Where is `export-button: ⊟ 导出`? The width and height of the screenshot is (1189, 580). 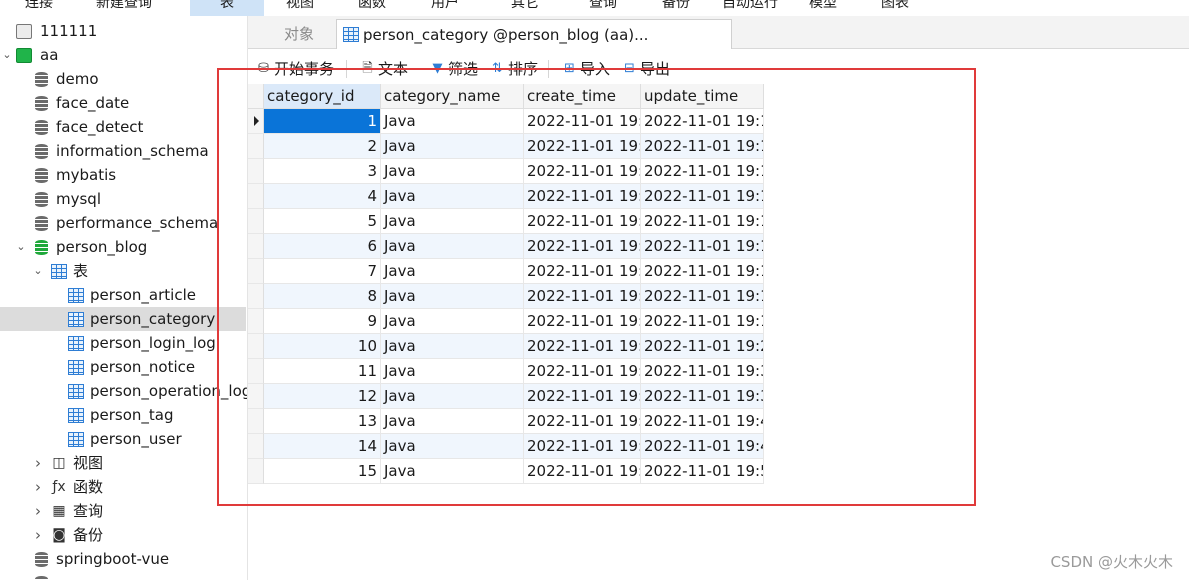 export-button: ⊟ 导出 is located at coordinates (646, 69).